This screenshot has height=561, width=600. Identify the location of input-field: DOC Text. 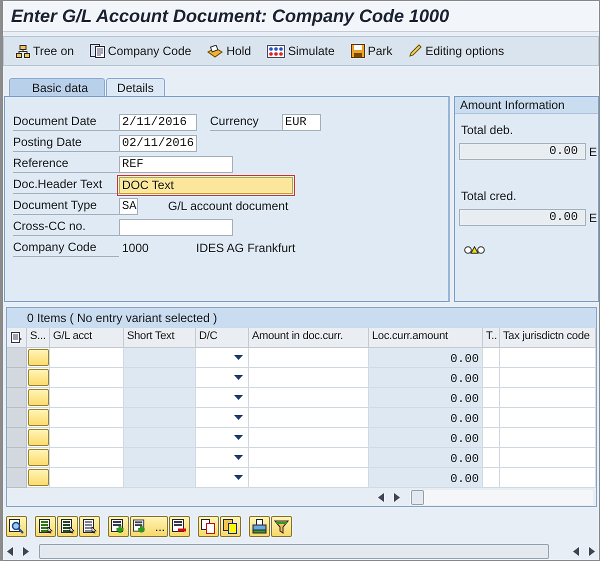
(206, 185).